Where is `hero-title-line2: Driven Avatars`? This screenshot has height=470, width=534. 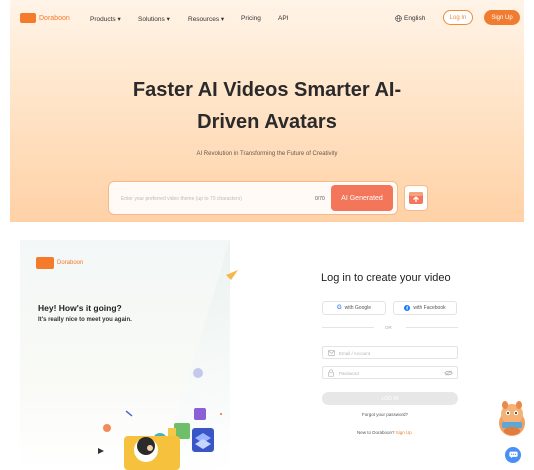 hero-title-line2: Driven Avatars is located at coordinates (267, 122).